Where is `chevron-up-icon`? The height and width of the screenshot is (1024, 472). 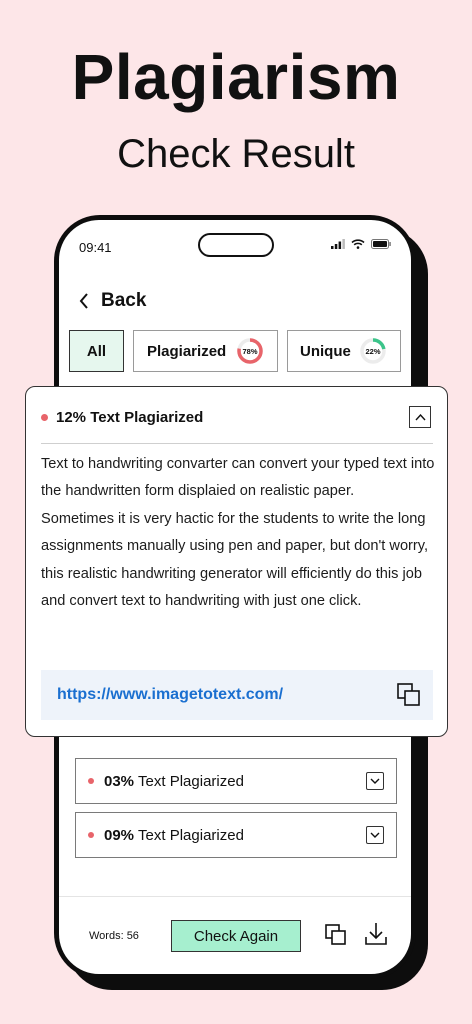
chevron-up-icon is located at coordinates (420, 416).